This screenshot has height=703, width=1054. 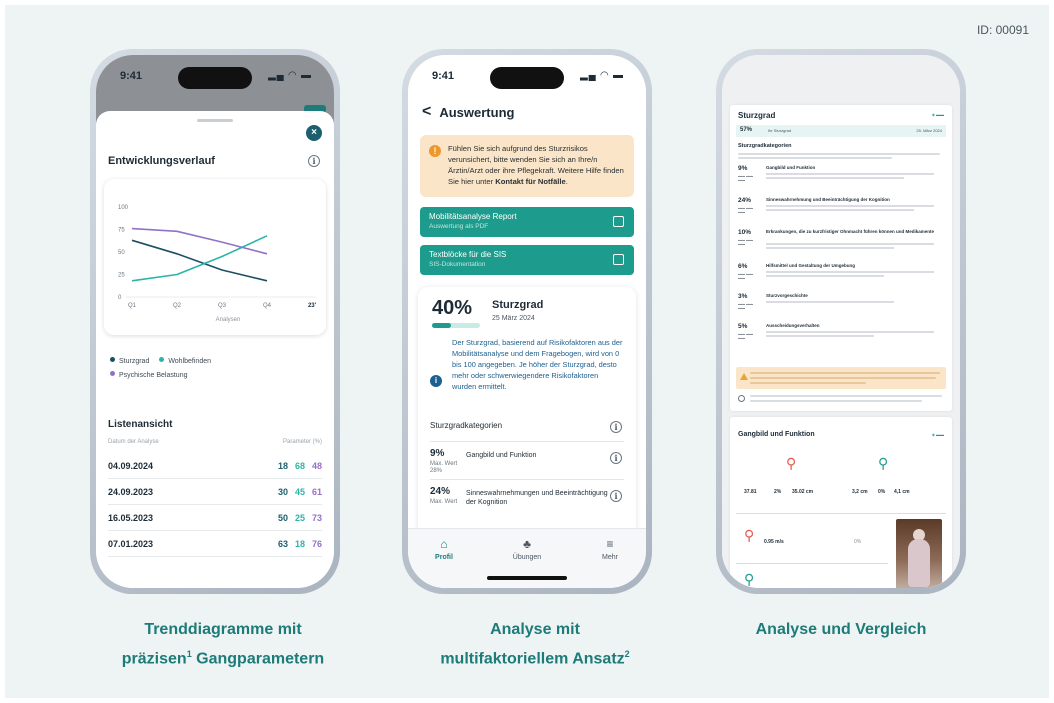 I want to click on row-date: 04.09.2024, so click(x=131, y=465).